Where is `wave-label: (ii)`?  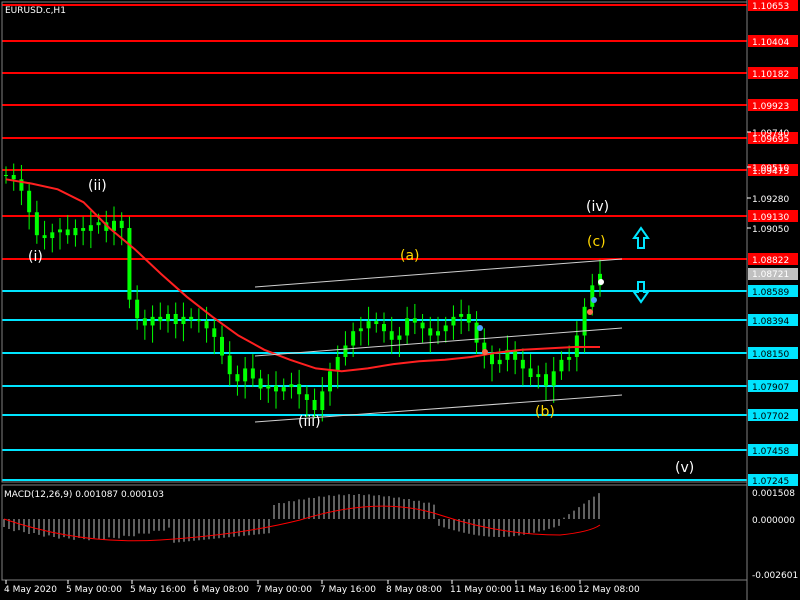
wave-label: (ii) is located at coordinates (97, 186).